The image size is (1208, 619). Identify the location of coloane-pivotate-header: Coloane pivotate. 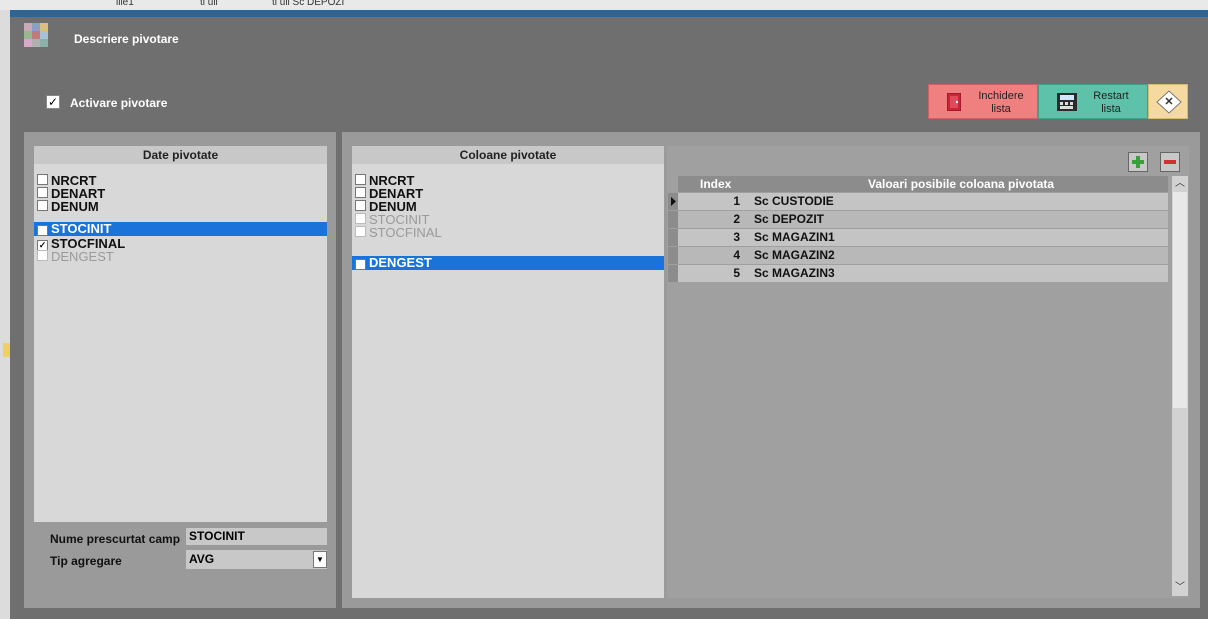
(508, 155).